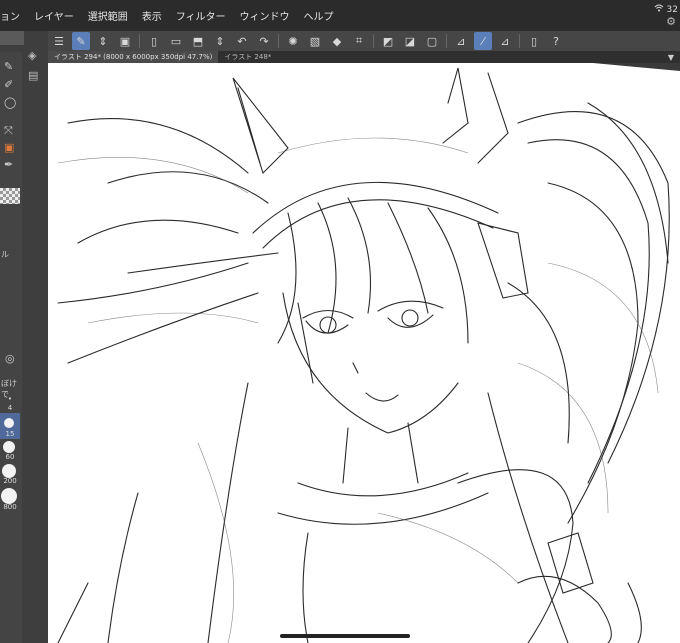 The image size is (680, 643). What do you see at coordinates (152, 15) in the screenshot?
I see `menu-view: 表示` at bounding box center [152, 15].